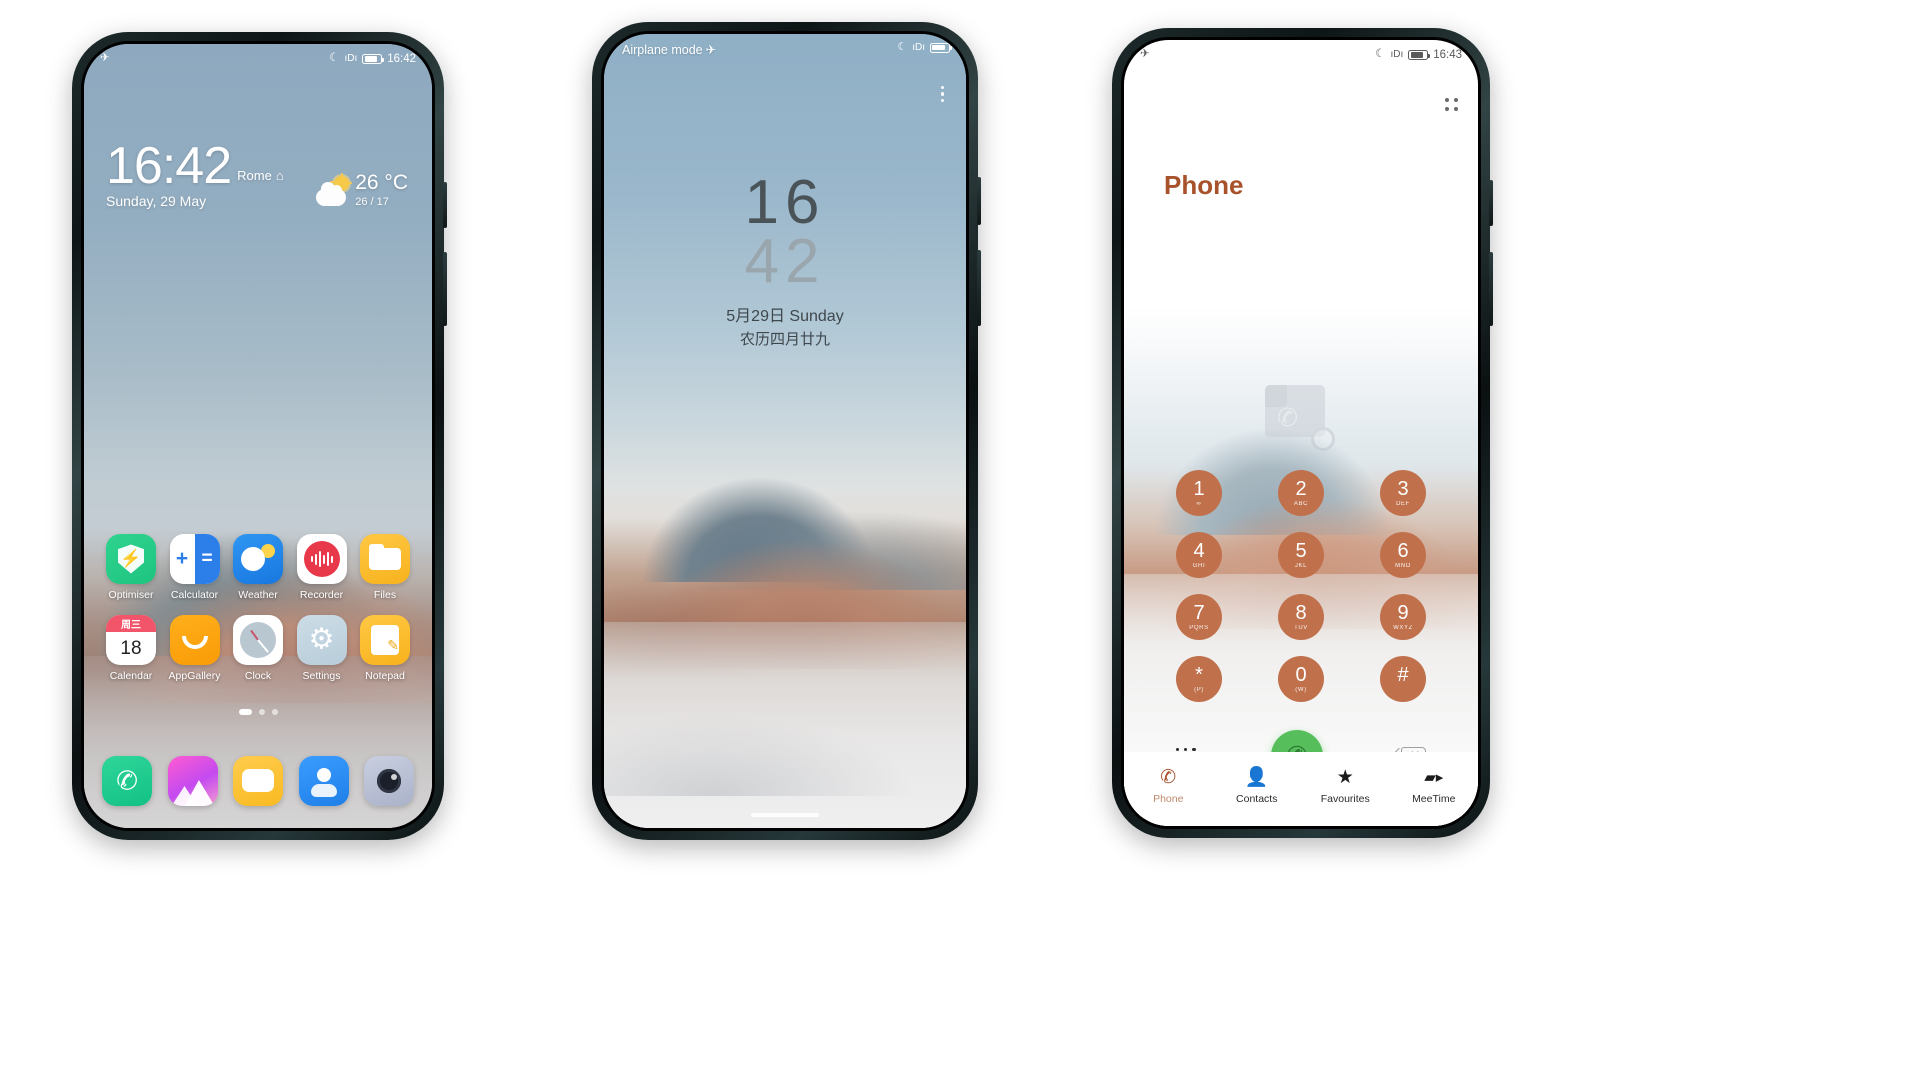  I want to click on app-label: Files, so click(385, 595).